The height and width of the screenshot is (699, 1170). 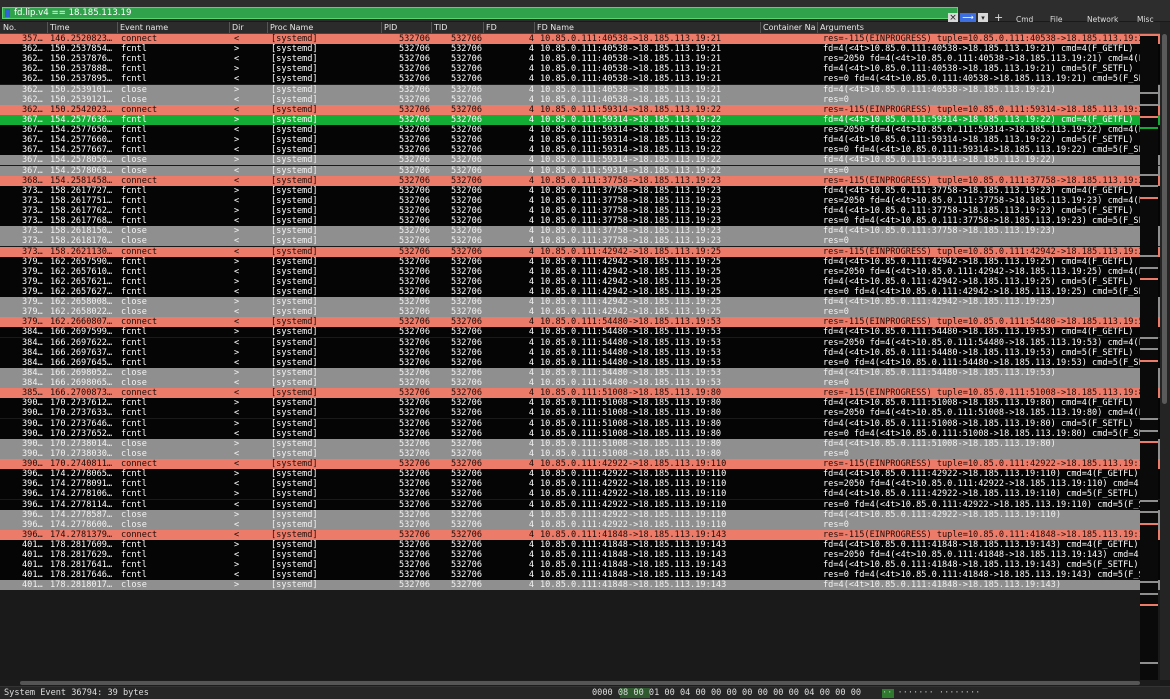 What do you see at coordinates (7, 13) in the screenshot?
I see `bookmark-icon` at bounding box center [7, 13].